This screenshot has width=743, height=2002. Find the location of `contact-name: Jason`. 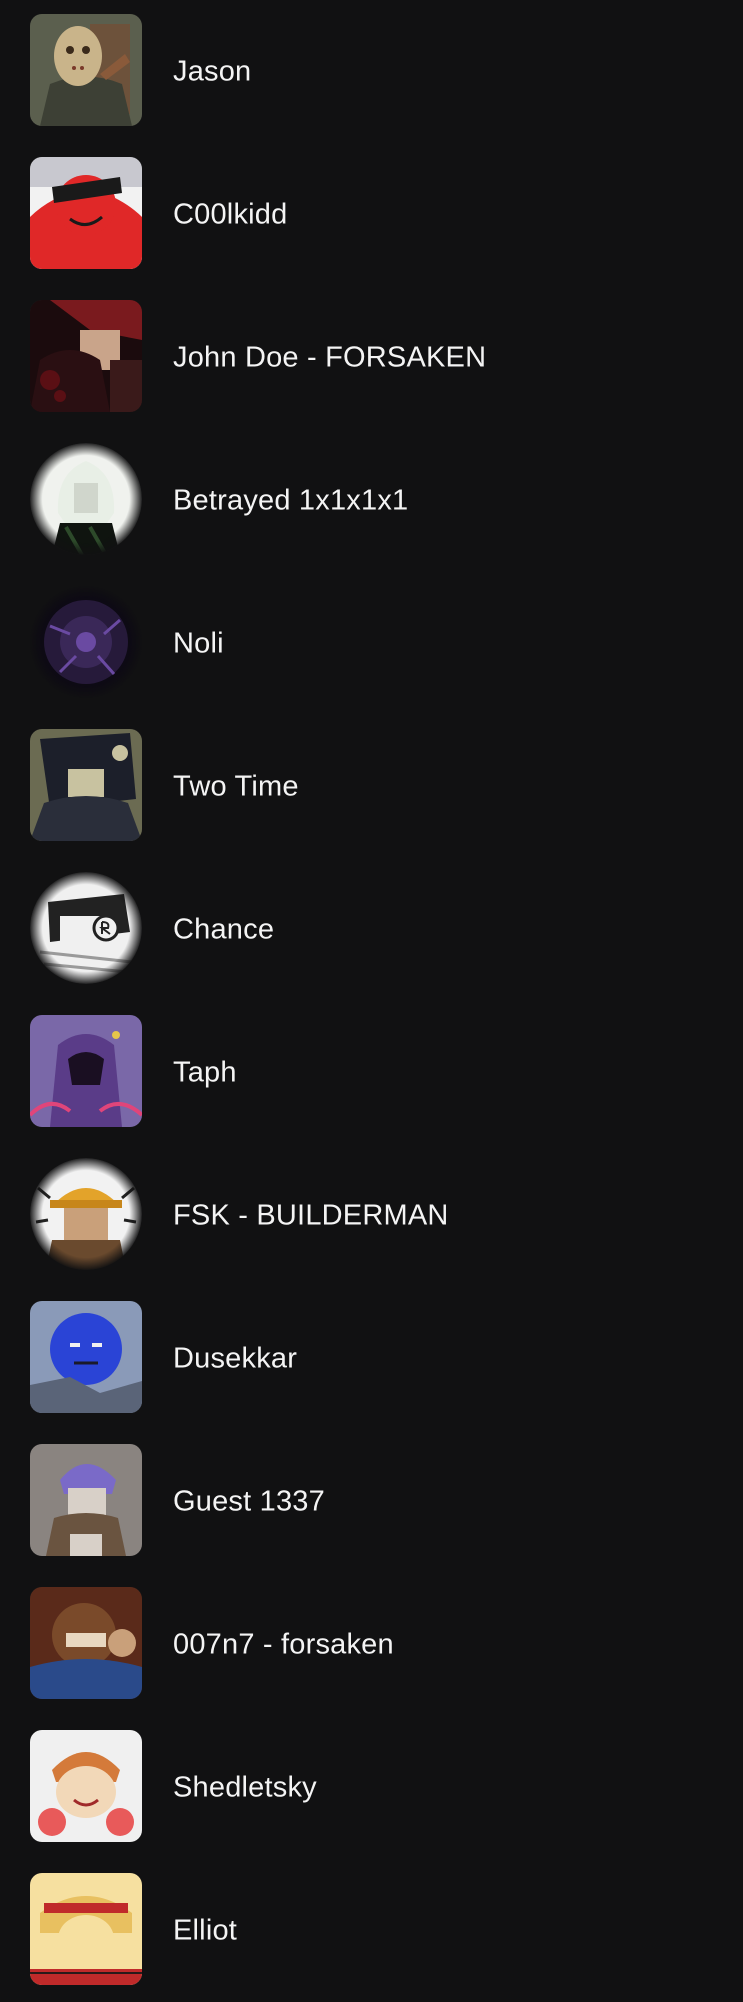

contact-name: Jason is located at coordinates (212, 71).